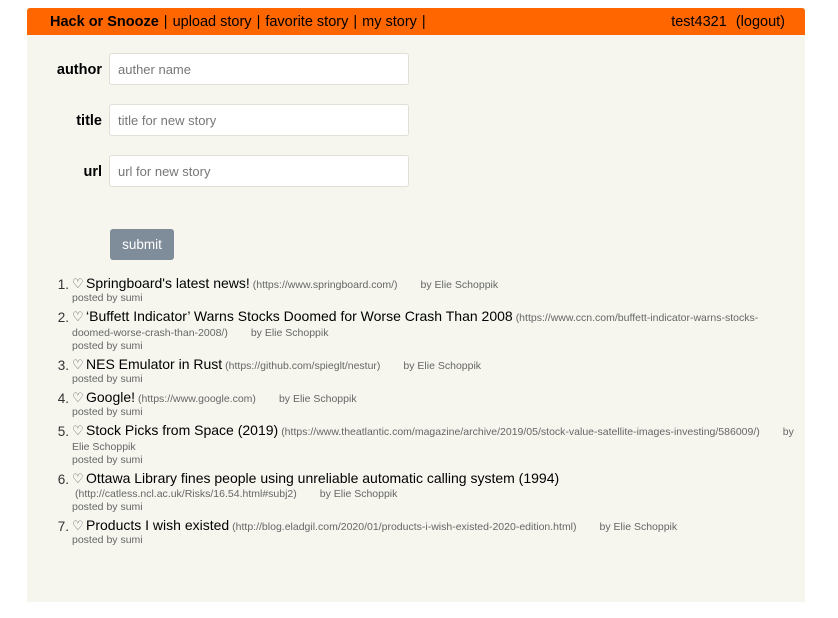 The width and height of the screenshot is (838, 618). Describe the element at coordinates (212, 22) in the screenshot. I see `nav-upload-story: upload story` at that location.